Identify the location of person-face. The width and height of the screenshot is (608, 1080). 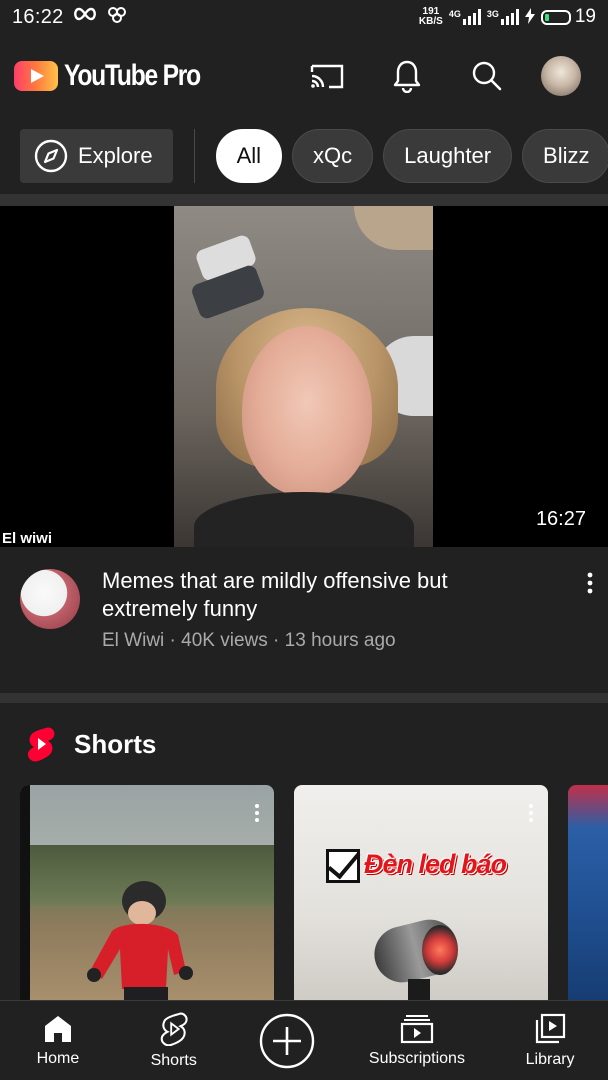
(307, 411).